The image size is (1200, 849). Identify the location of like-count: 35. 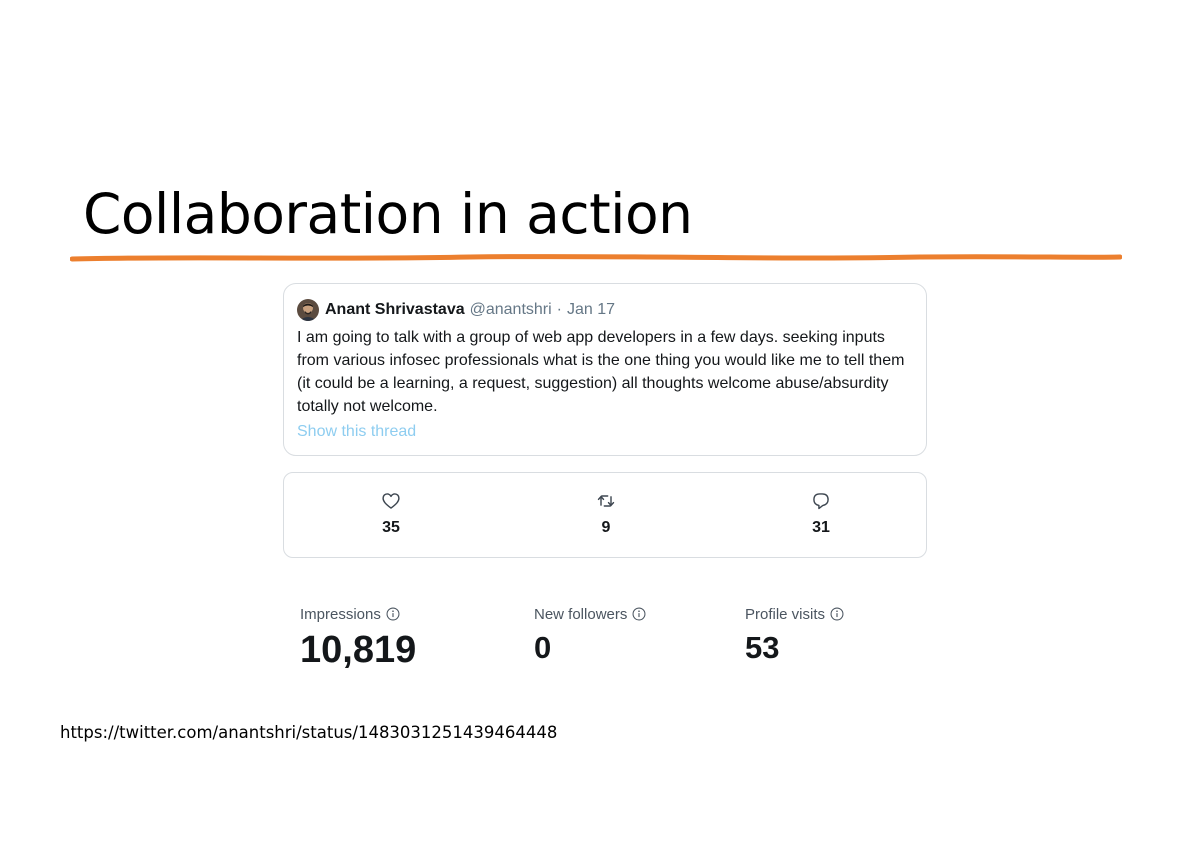
(391, 527).